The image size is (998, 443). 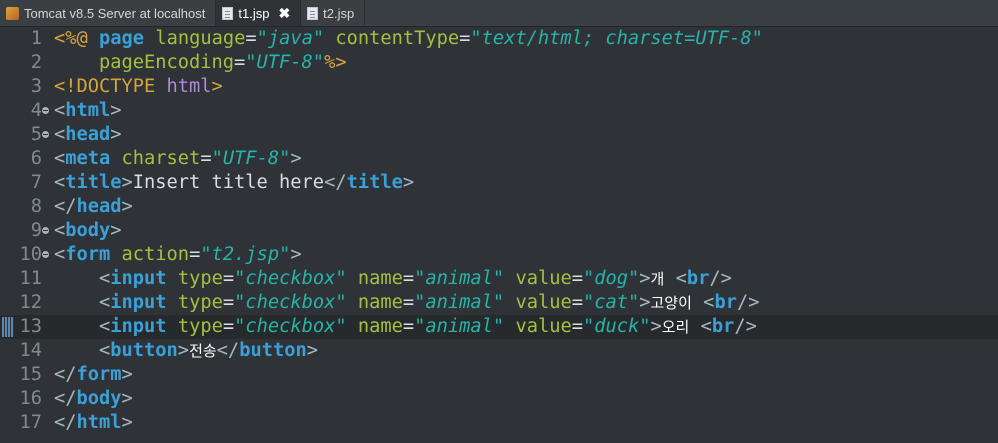 I want to click on code-token: title, so click(x=374, y=182).